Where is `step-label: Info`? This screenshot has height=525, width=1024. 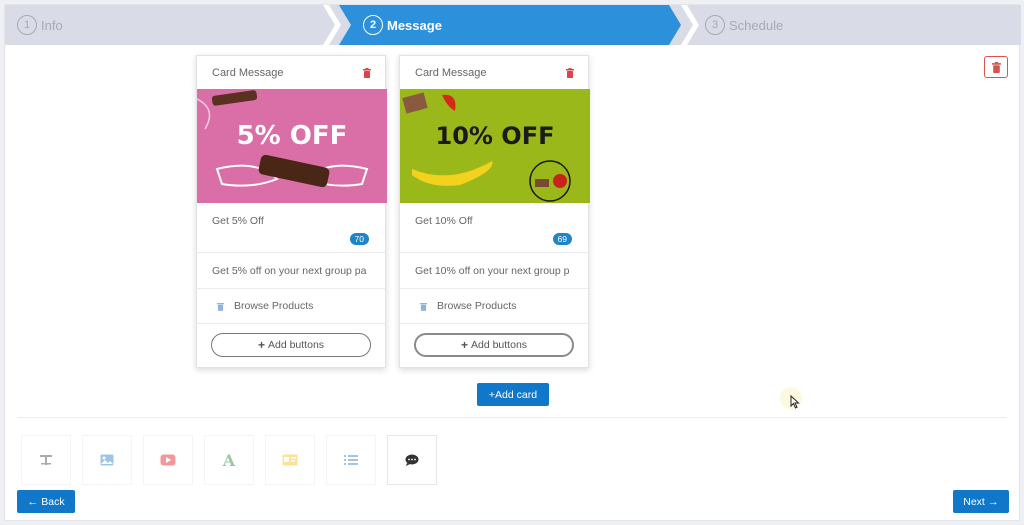 step-label: Info is located at coordinates (52, 25).